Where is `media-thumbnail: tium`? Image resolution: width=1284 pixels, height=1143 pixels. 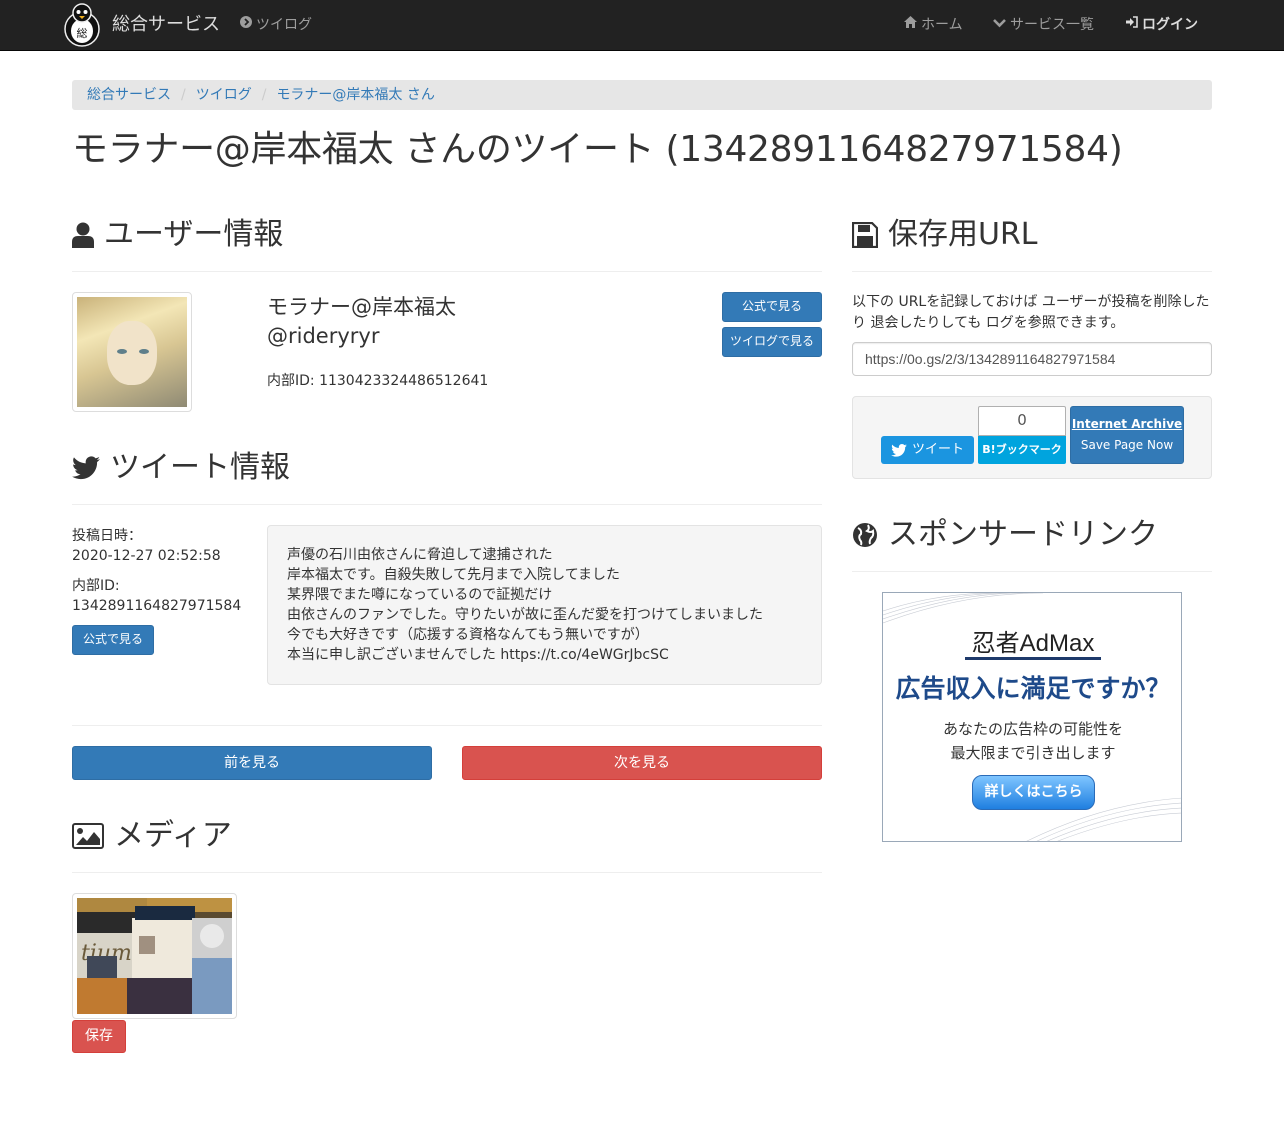 media-thumbnail: tium is located at coordinates (154, 956).